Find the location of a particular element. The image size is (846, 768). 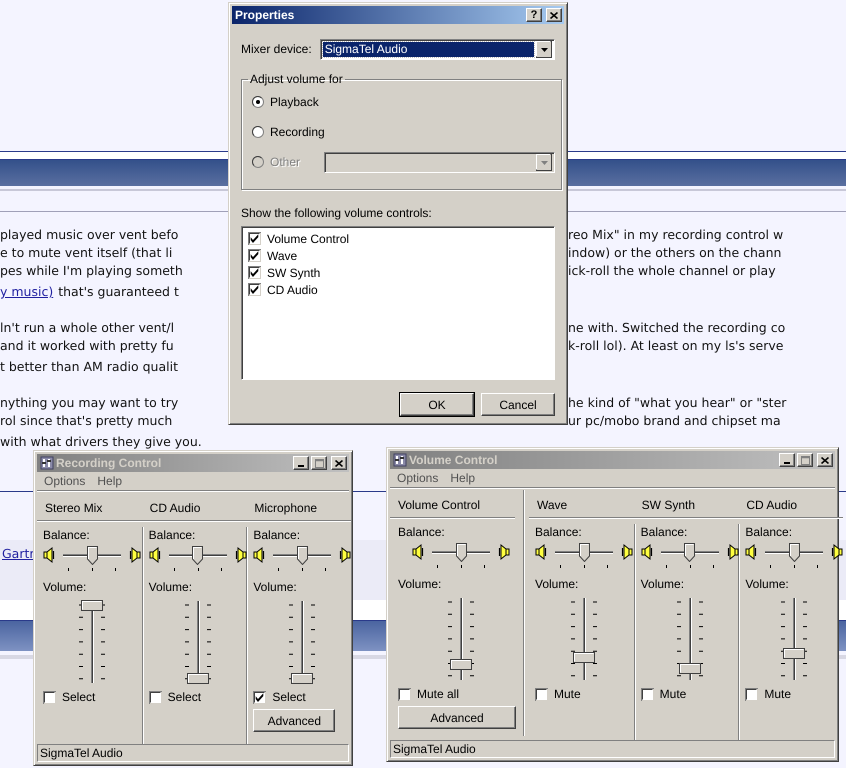

dialog-button: Cancel is located at coordinates (518, 404).